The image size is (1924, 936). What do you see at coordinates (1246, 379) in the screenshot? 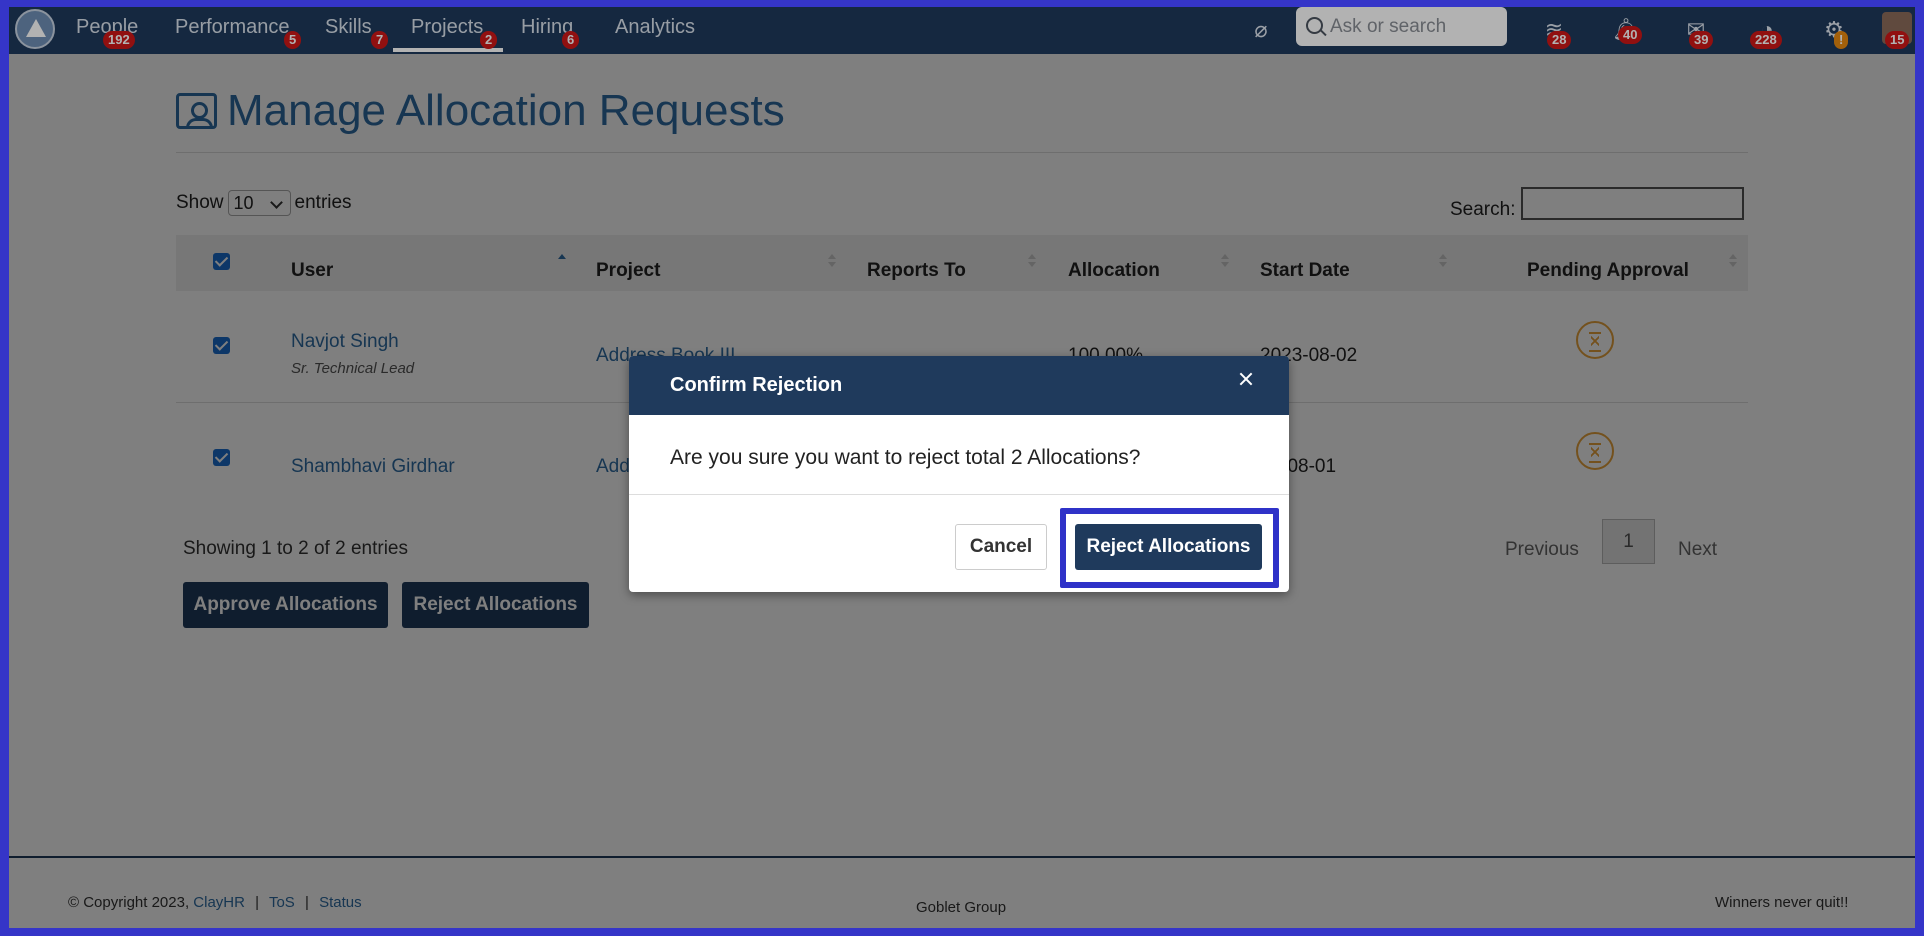
I see `close-icon` at bounding box center [1246, 379].